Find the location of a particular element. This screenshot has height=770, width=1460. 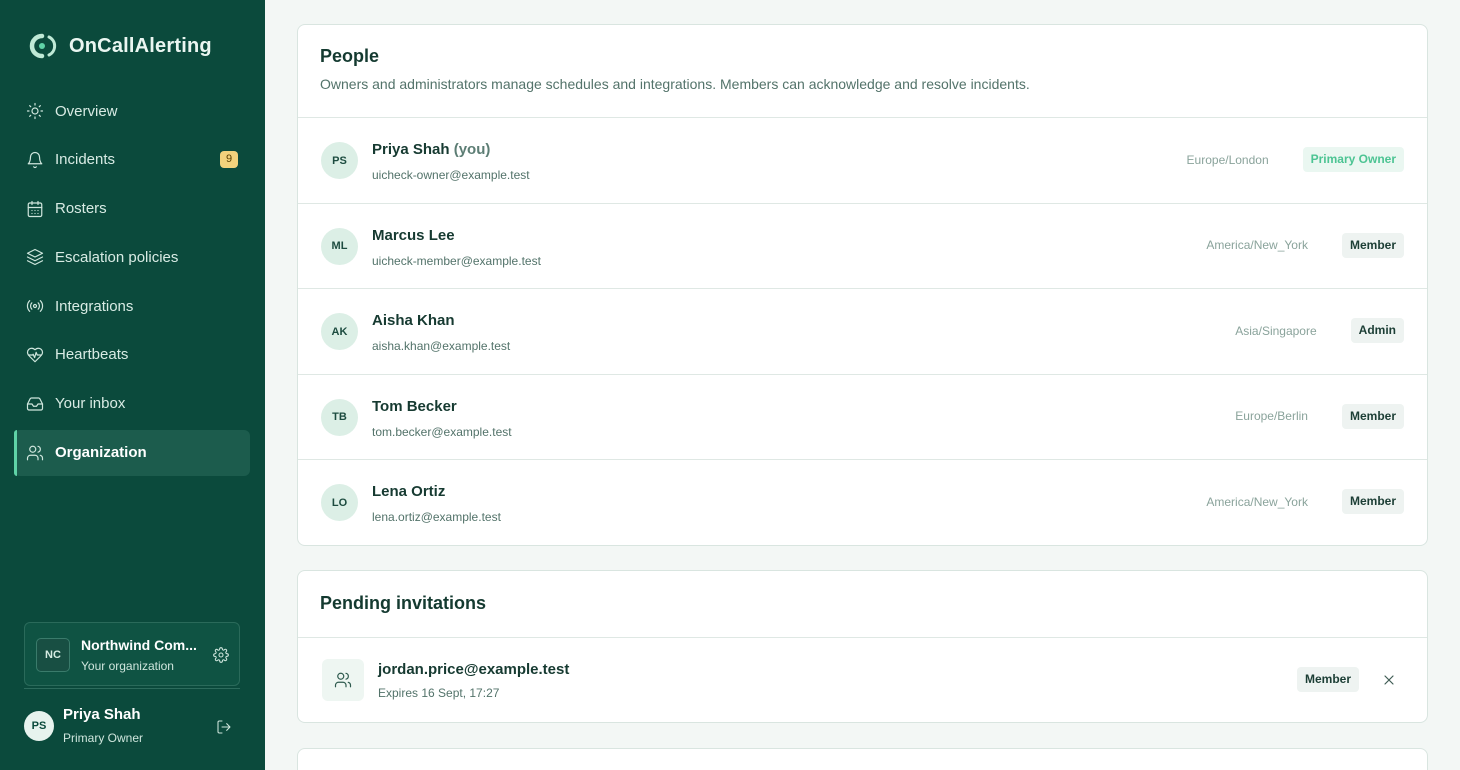

sidebar-item-overview: Overview is located at coordinates (132, 111).